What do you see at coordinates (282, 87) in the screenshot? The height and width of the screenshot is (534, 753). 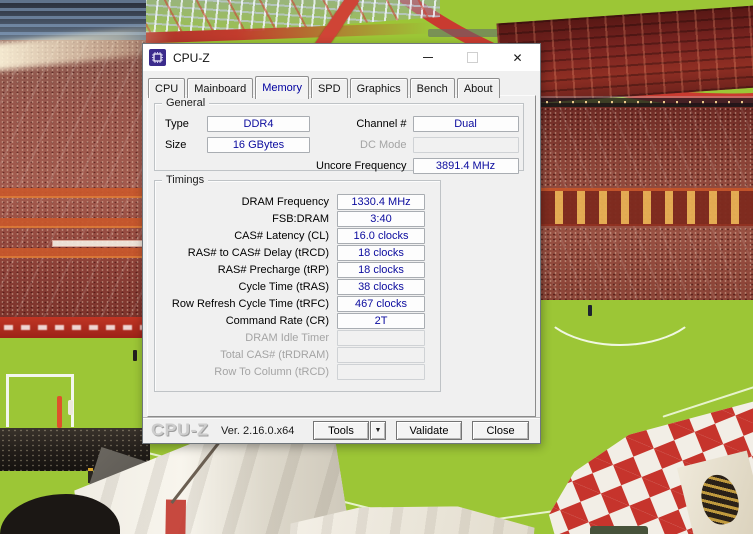 I see `tab-memory: Memory` at bounding box center [282, 87].